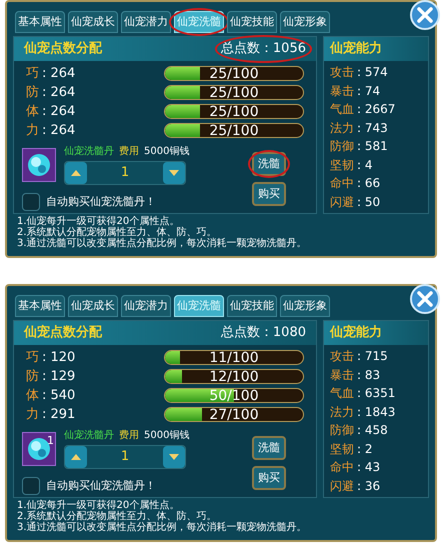  I want to click on progress-text: 11/100, so click(234, 357).